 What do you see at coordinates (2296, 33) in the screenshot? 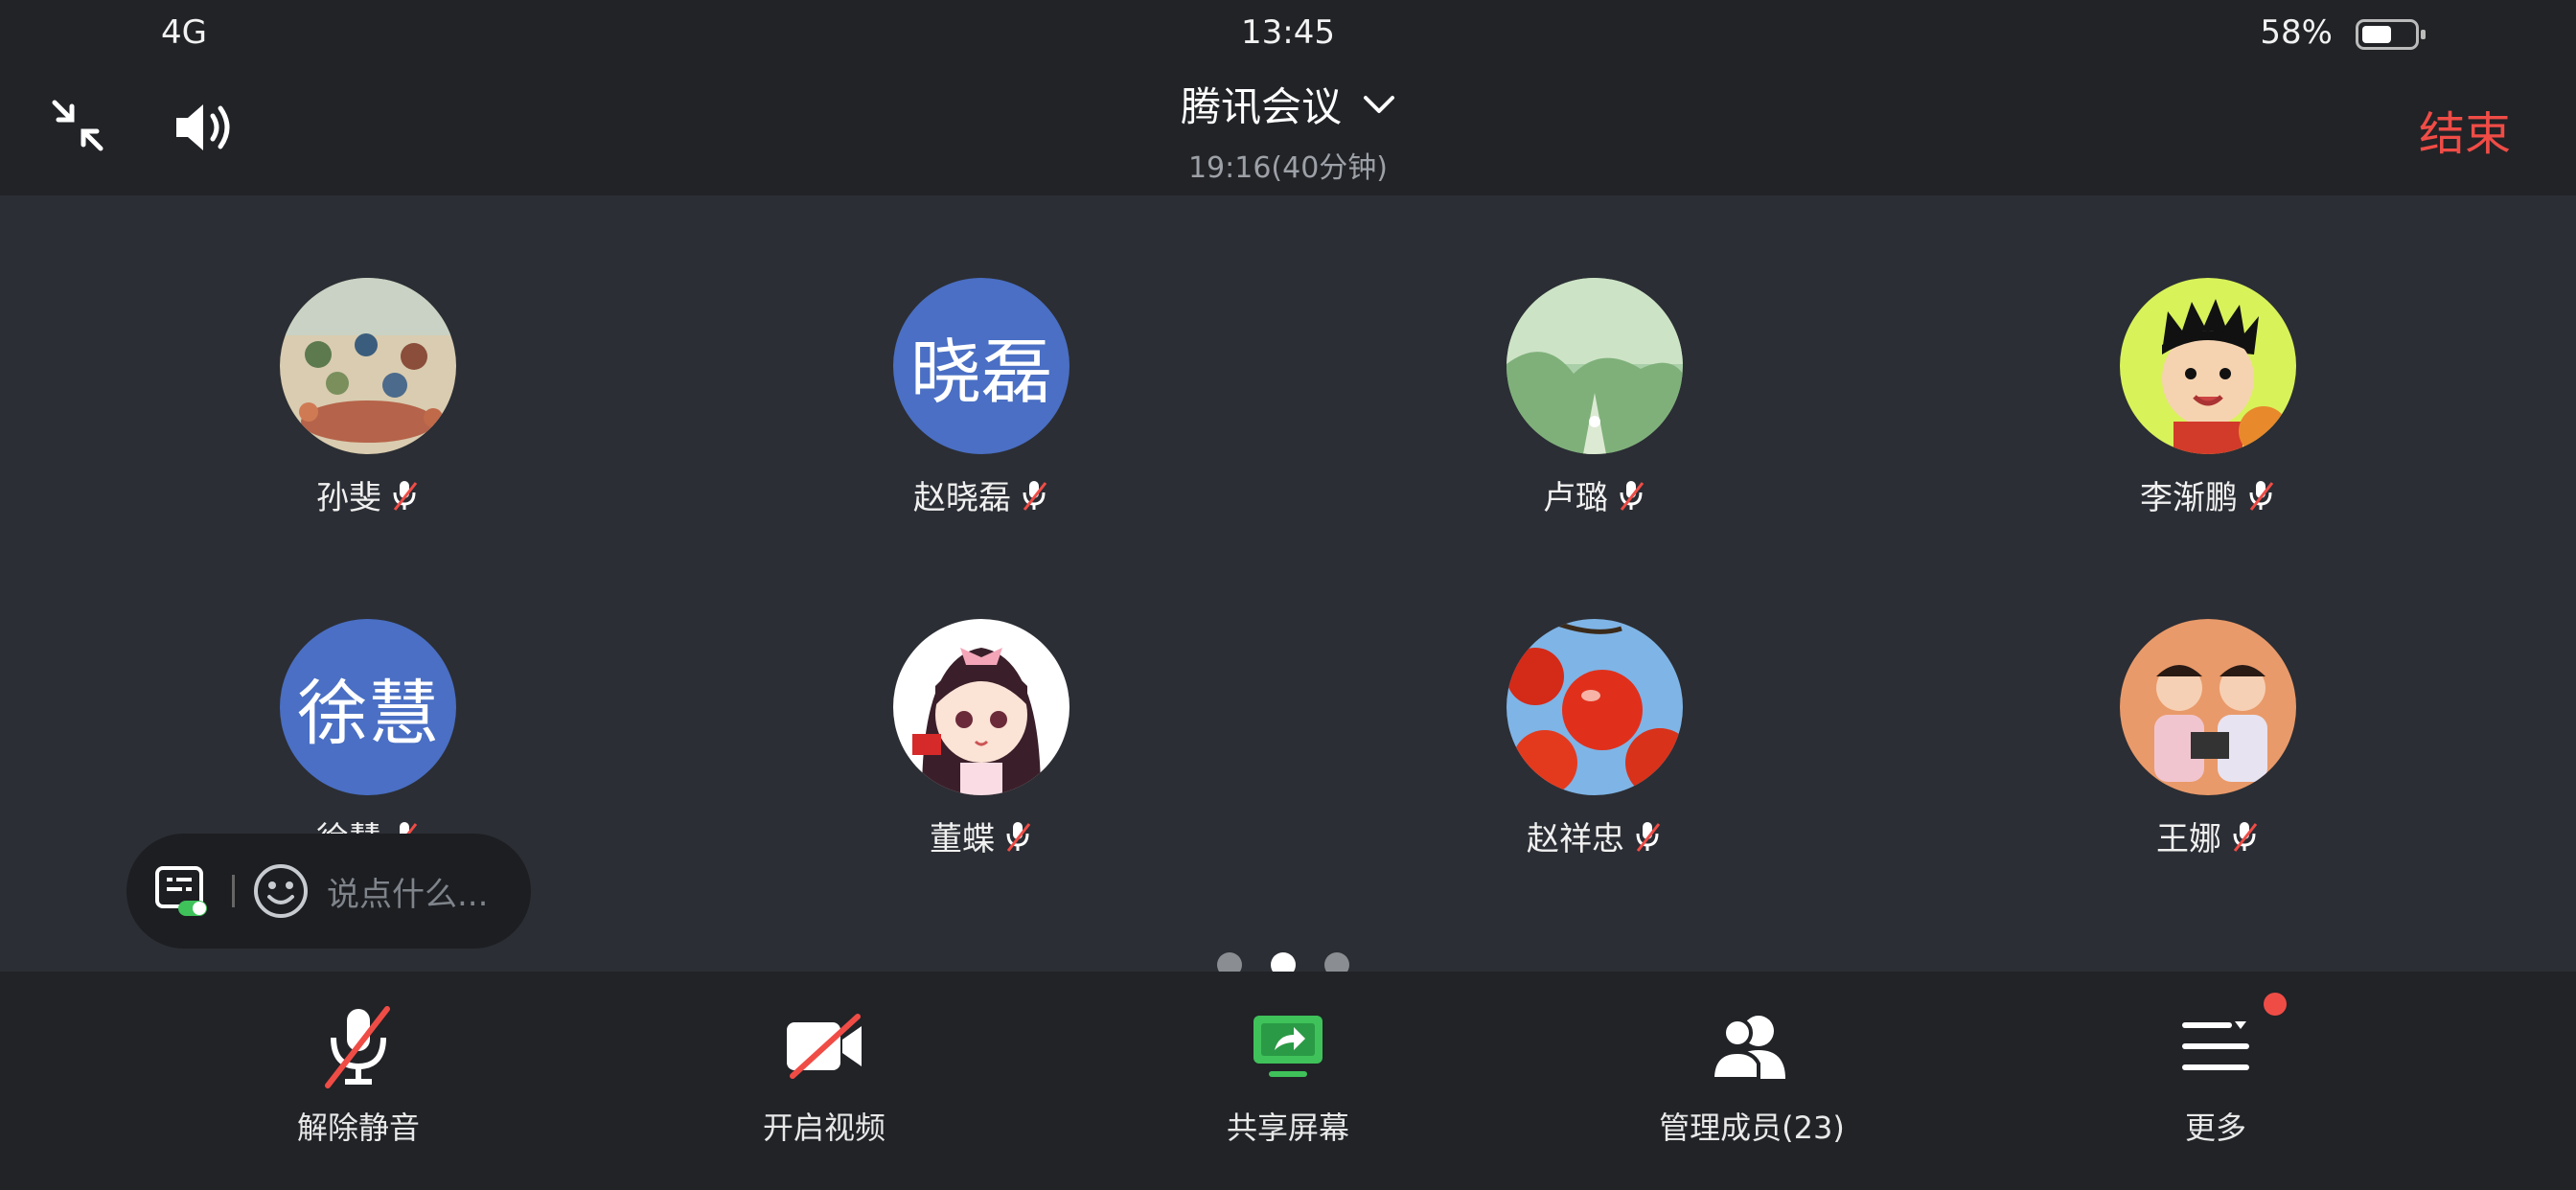
I see `battery-percent: 58%` at bounding box center [2296, 33].